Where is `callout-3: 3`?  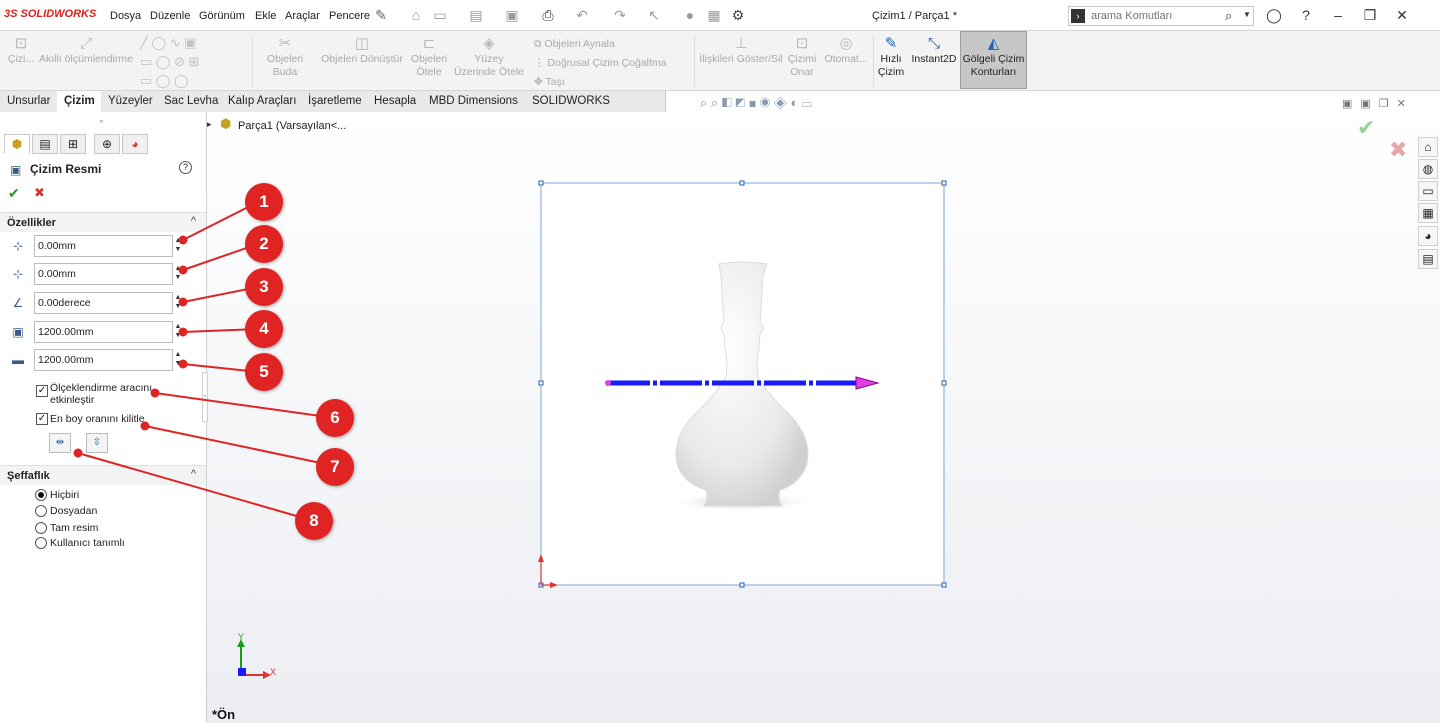 callout-3: 3 is located at coordinates (264, 287).